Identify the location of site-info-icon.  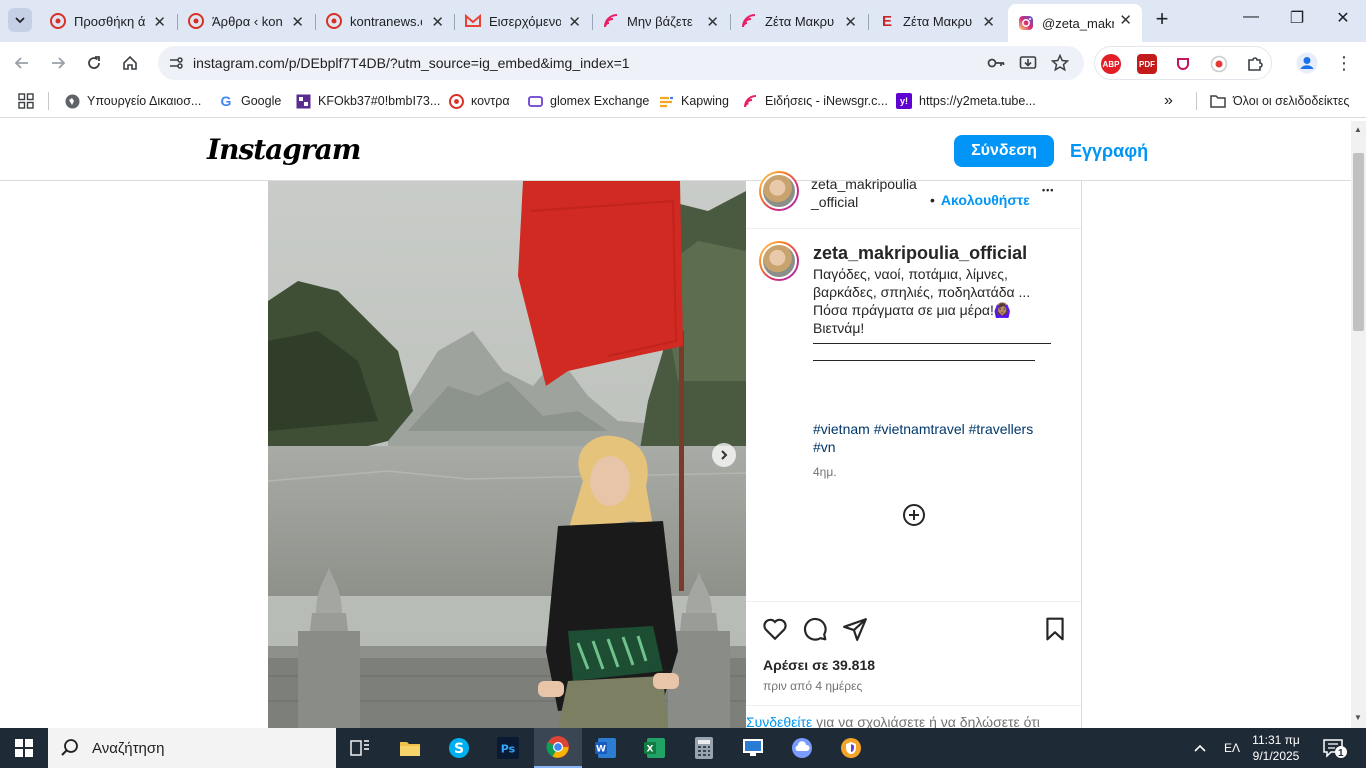
(176, 63).